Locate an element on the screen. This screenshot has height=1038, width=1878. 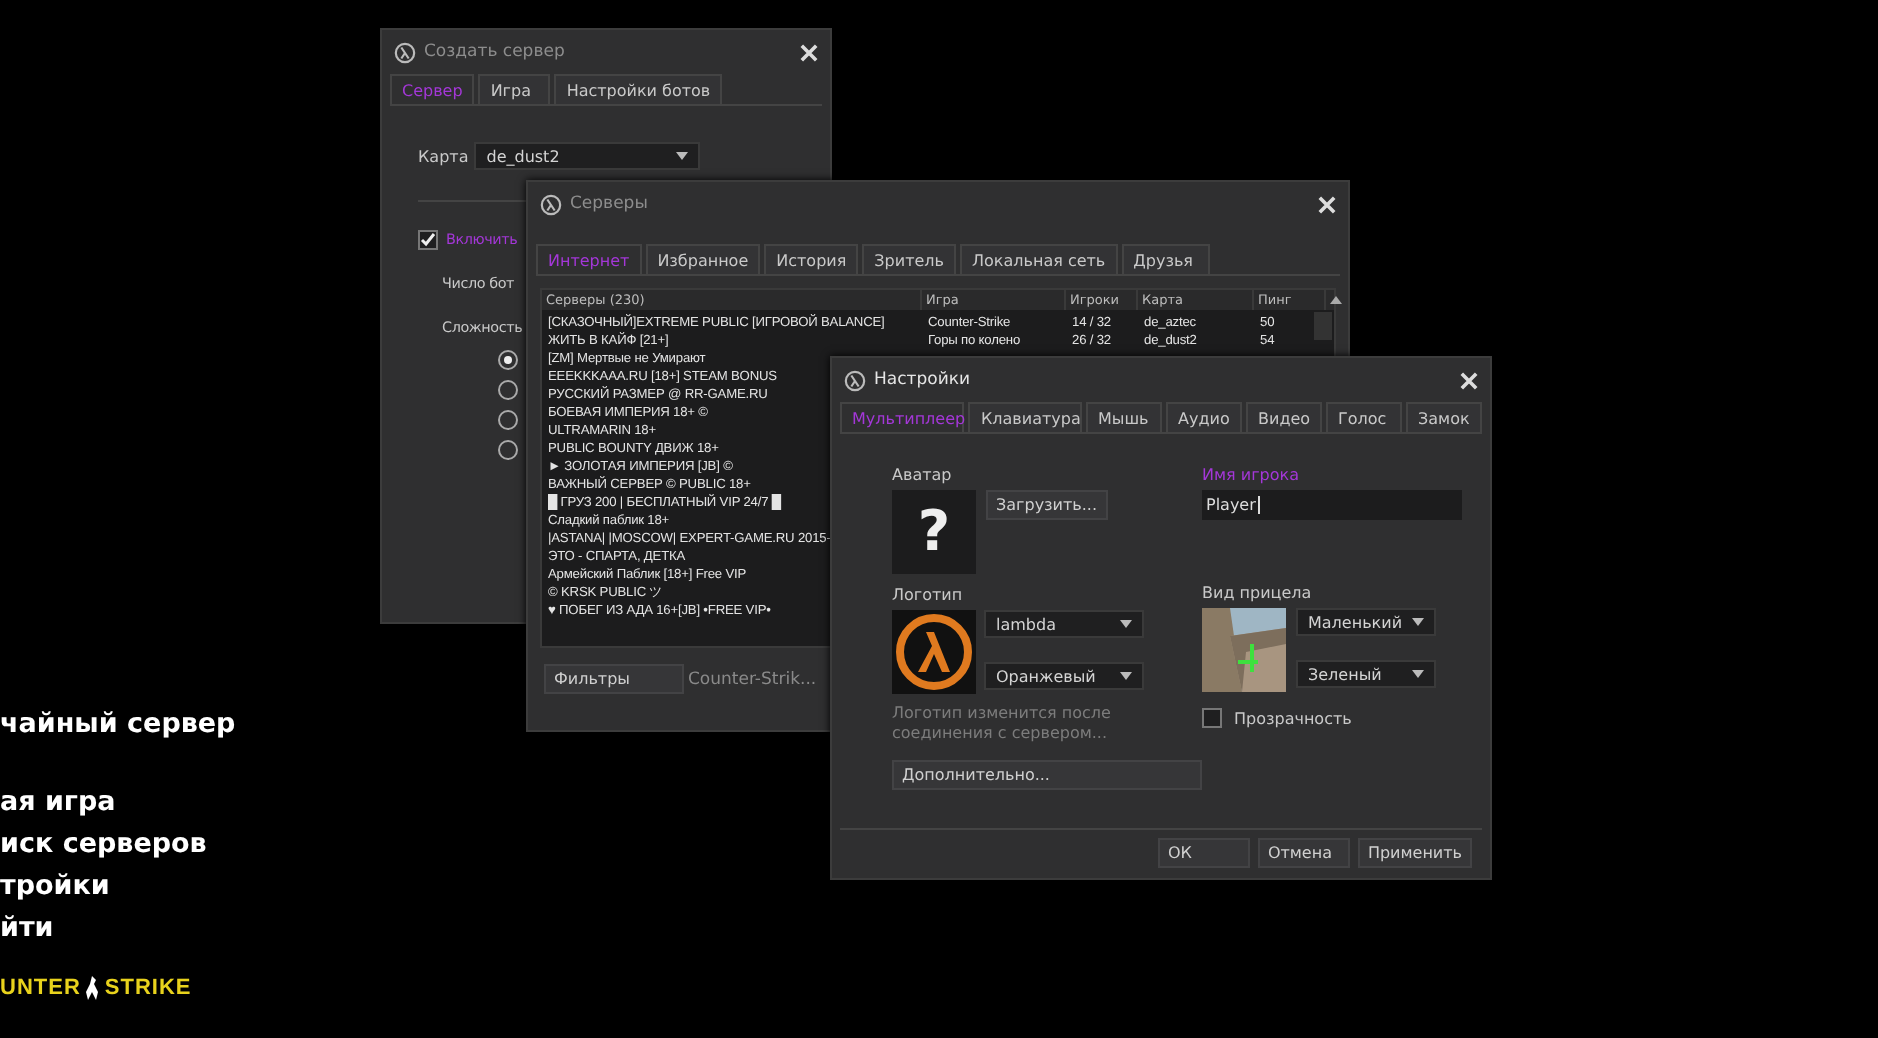
crosshair-size-dropdown: Маленький is located at coordinates (1366, 622).